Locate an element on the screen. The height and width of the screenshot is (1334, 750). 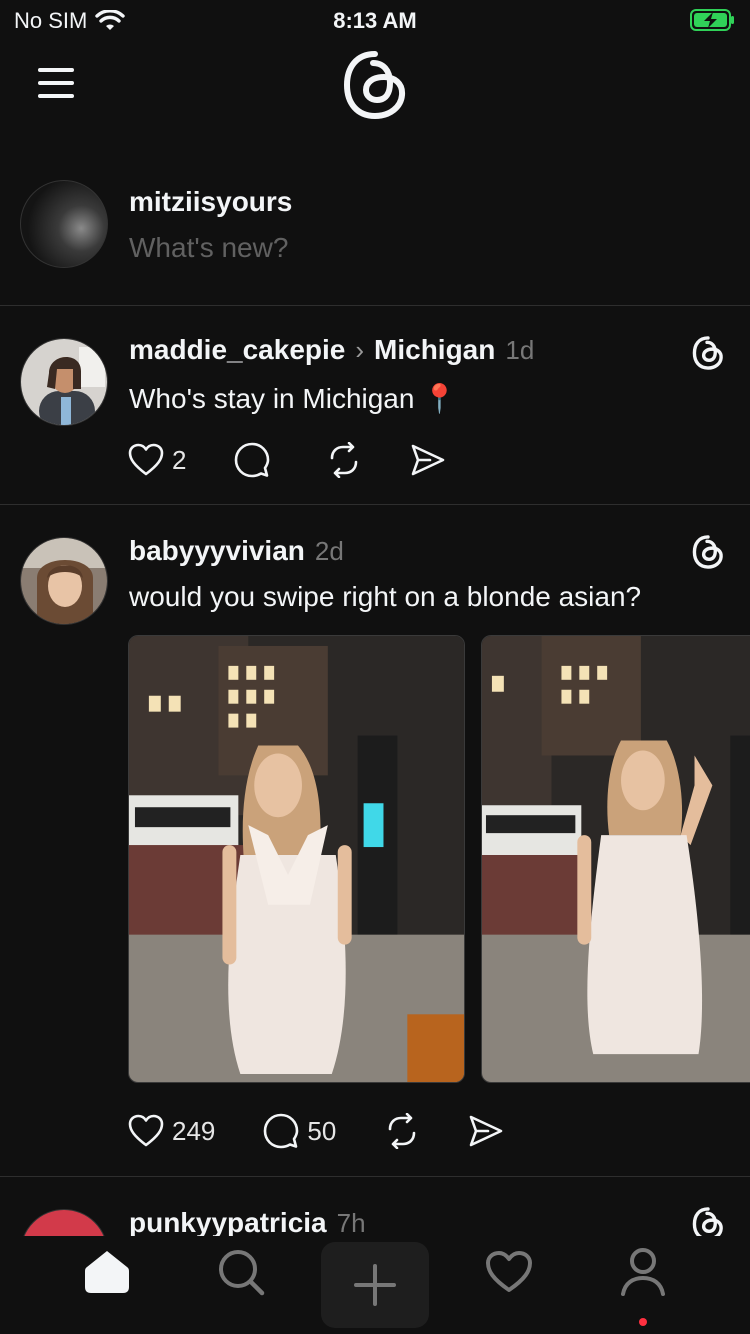
like-button: 2 is located at coordinates (157, 460).